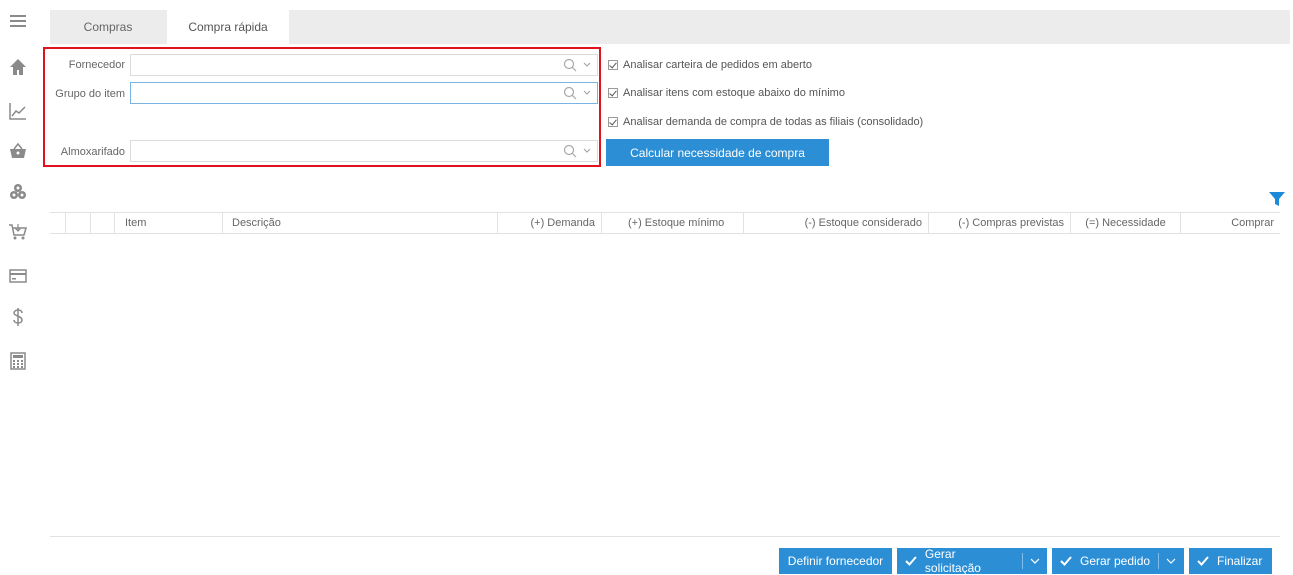  I want to click on gerar-pedido-button: Gerar pedido, so click(1118, 561).